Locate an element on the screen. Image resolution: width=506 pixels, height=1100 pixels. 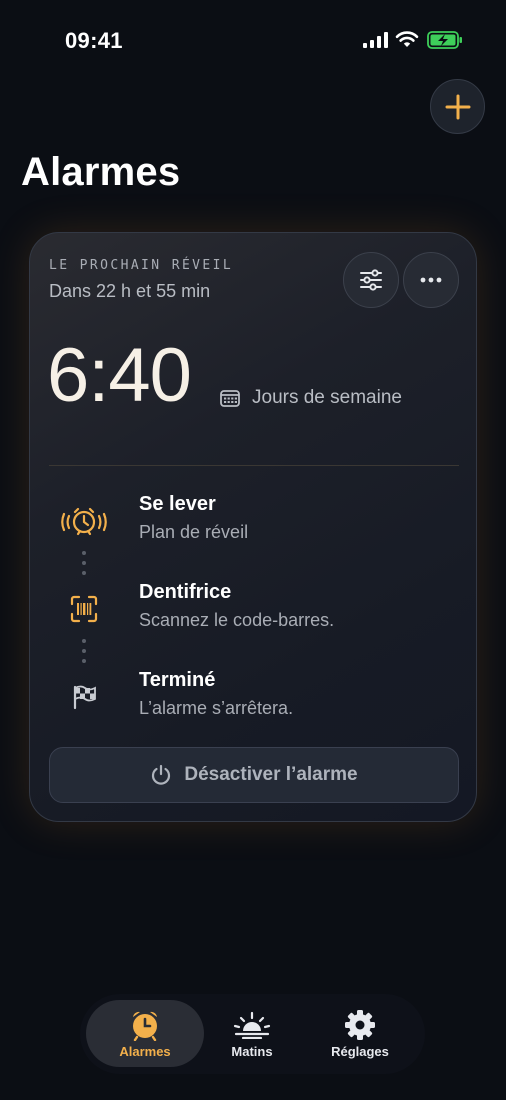
alarm-clock-icon is located at coordinates (145, 1026).